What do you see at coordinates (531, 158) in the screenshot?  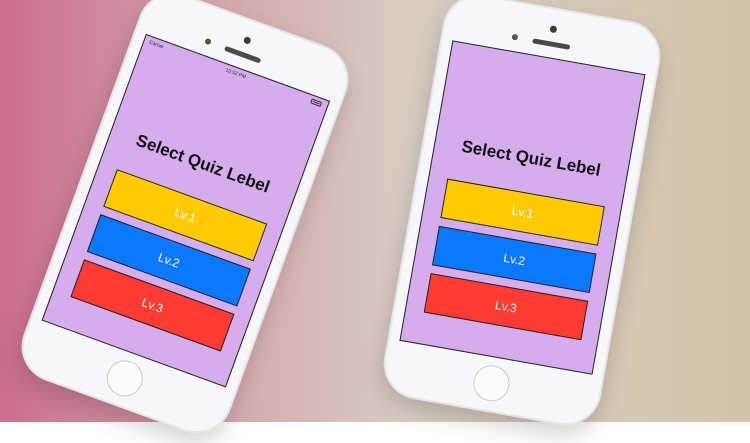 I see `page-title: Select Quiz Lebel` at bounding box center [531, 158].